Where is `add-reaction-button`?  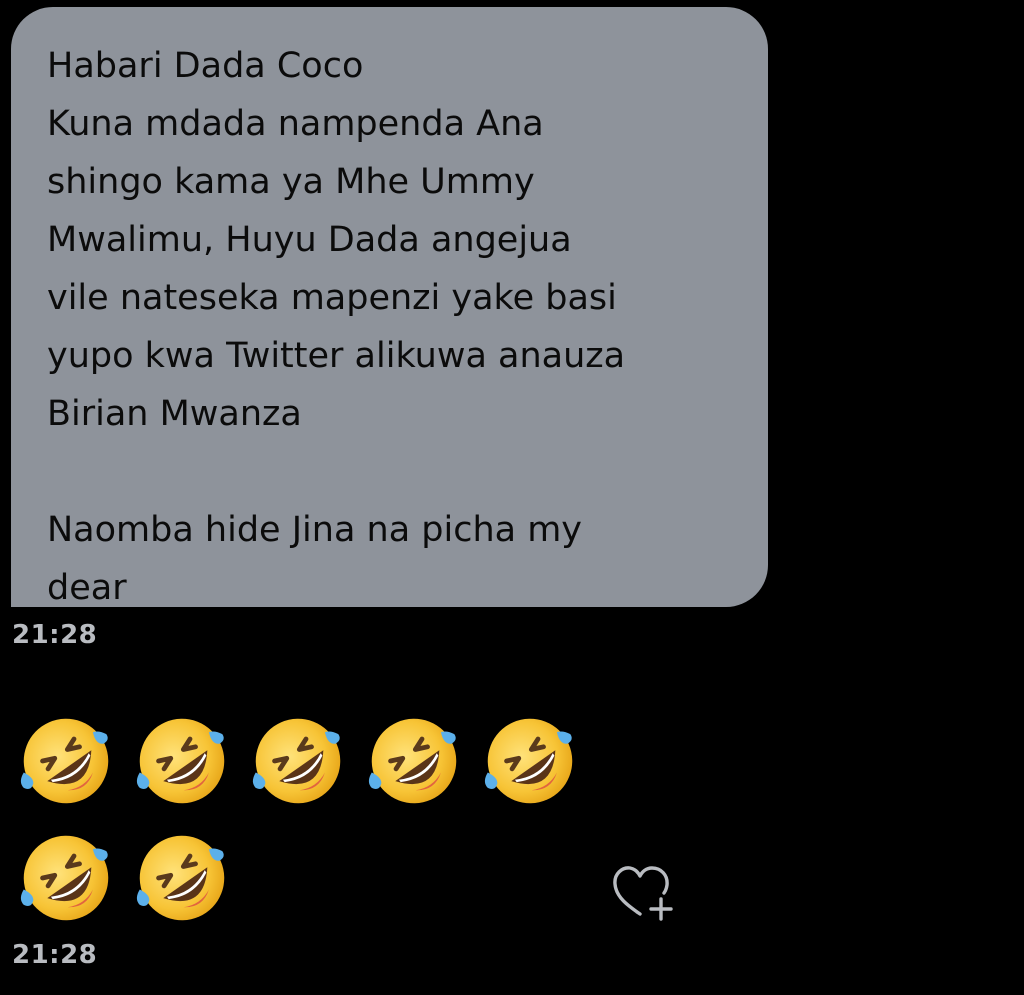
add-reaction-button is located at coordinates (645, 893).